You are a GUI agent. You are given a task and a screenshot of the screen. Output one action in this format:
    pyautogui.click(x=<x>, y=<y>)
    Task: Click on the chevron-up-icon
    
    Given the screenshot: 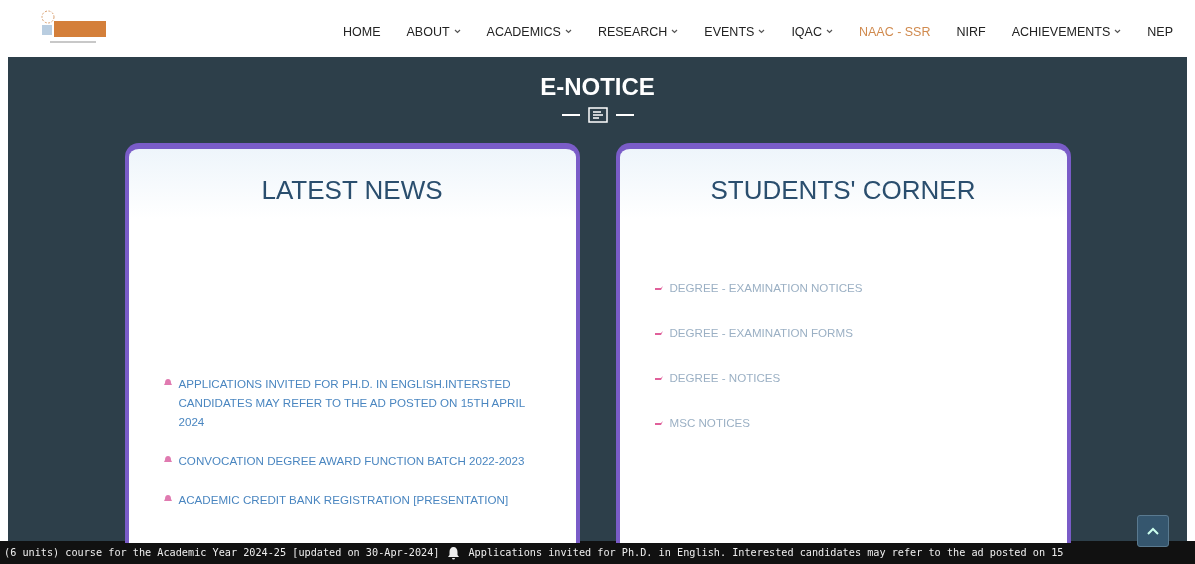 What is the action you would take?
    pyautogui.click(x=1153, y=531)
    